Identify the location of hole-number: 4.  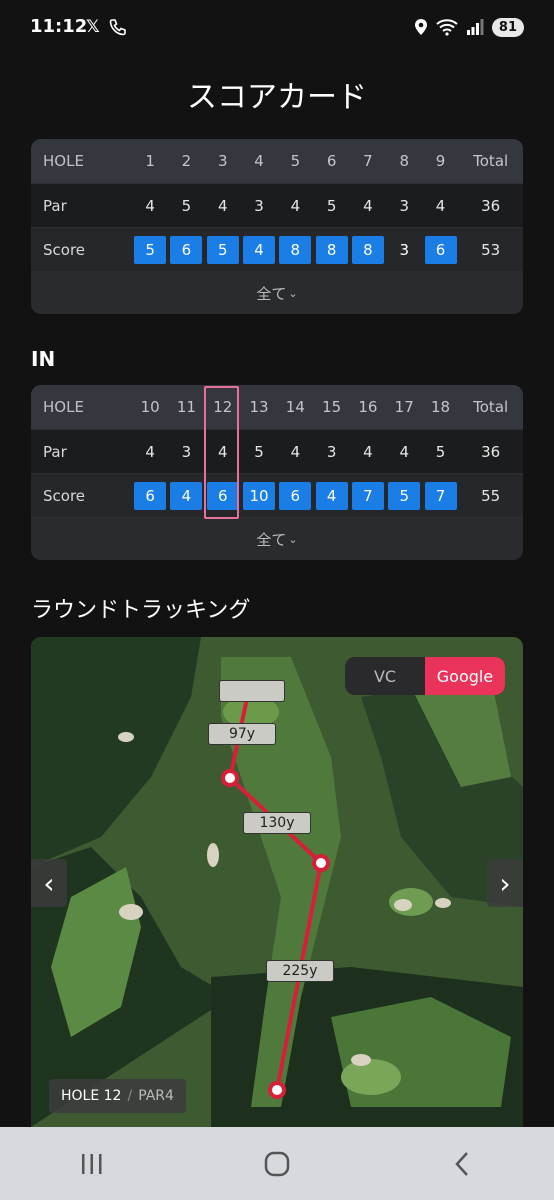
(259, 161).